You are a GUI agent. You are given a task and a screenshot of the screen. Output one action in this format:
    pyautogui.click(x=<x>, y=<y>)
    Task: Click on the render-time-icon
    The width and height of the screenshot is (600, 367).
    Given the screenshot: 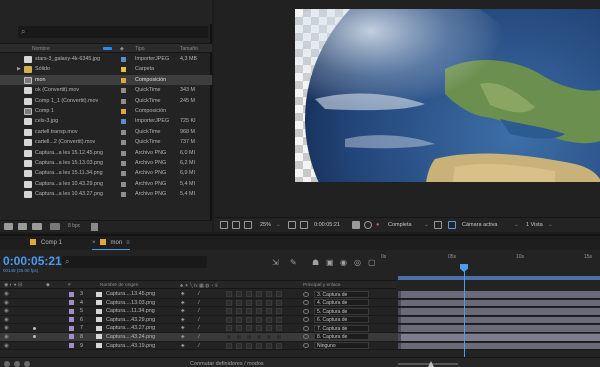 What is the action you would take?
    pyautogui.click(x=7, y=364)
    